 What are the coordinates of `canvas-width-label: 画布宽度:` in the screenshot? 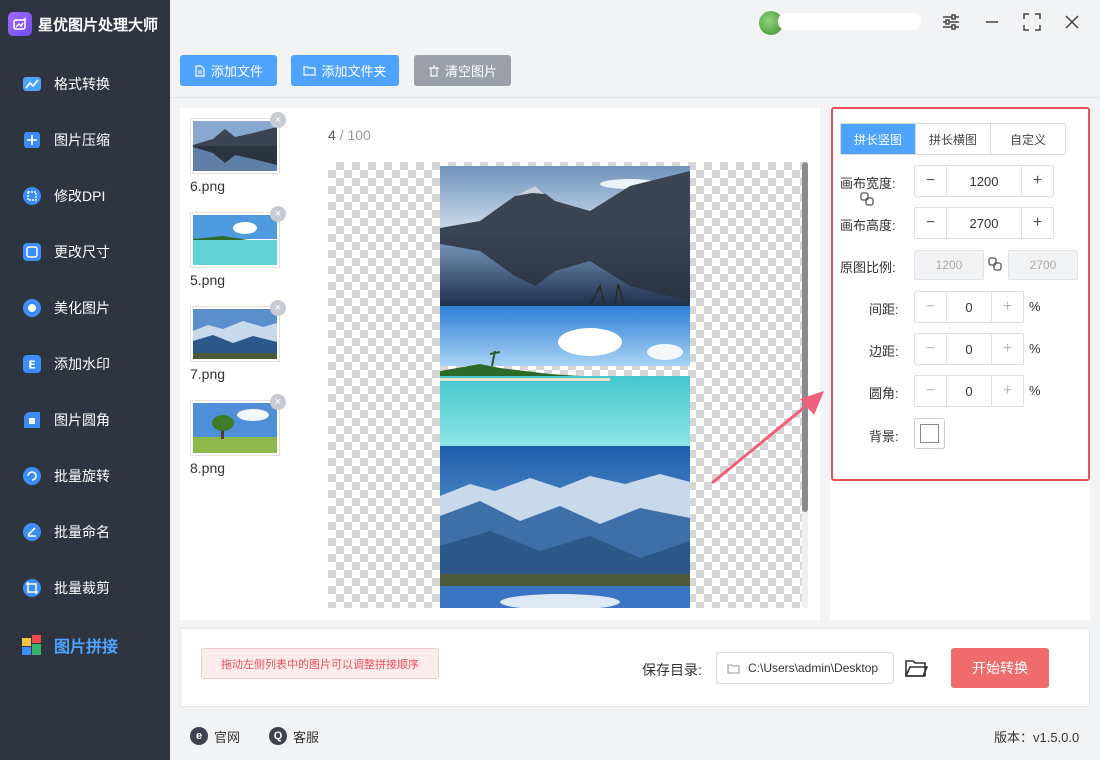 It's located at (868, 183).